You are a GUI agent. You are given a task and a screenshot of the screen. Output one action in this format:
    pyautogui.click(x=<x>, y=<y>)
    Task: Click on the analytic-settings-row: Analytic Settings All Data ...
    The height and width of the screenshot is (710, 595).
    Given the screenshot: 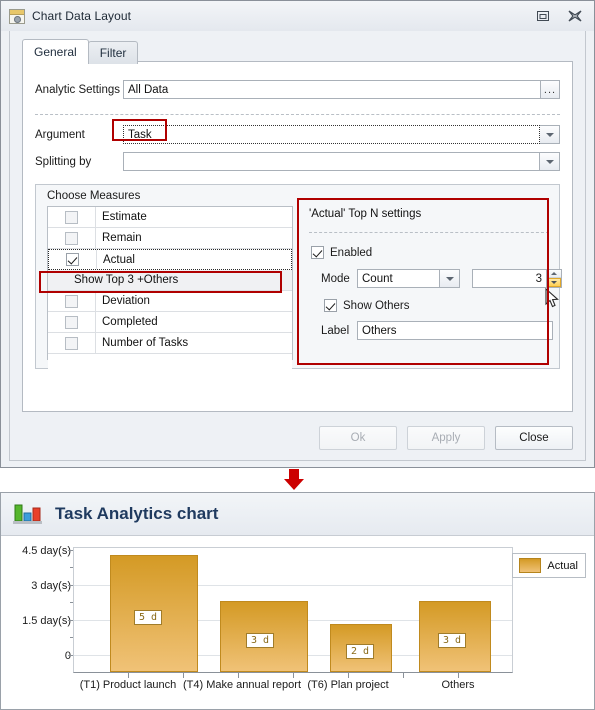 What is the action you would take?
    pyautogui.click(x=297, y=89)
    